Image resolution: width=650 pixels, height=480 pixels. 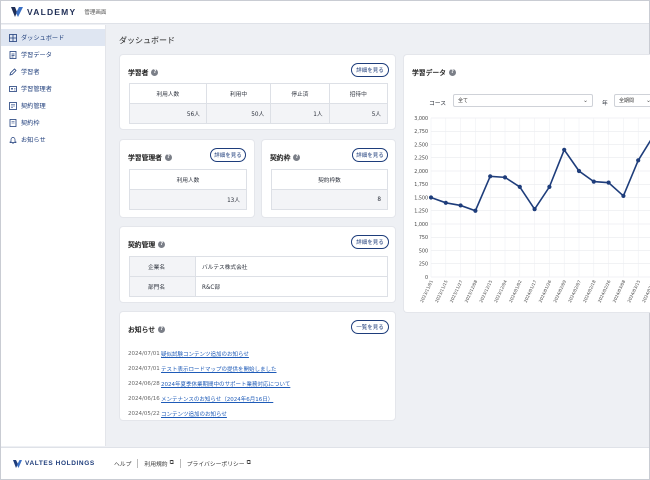 What do you see at coordinates (60, 463) in the screenshot?
I see `footer-brand: VALTES HOLDINGS` at bounding box center [60, 463].